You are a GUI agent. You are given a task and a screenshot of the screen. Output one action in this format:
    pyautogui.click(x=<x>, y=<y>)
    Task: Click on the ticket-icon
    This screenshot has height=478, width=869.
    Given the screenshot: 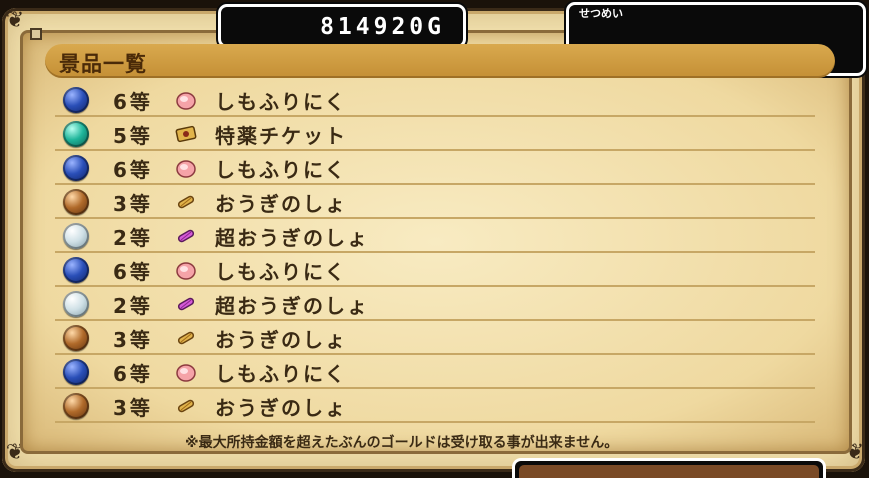 What is the action you would take?
    pyautogui.click(x=186, y=134)
    